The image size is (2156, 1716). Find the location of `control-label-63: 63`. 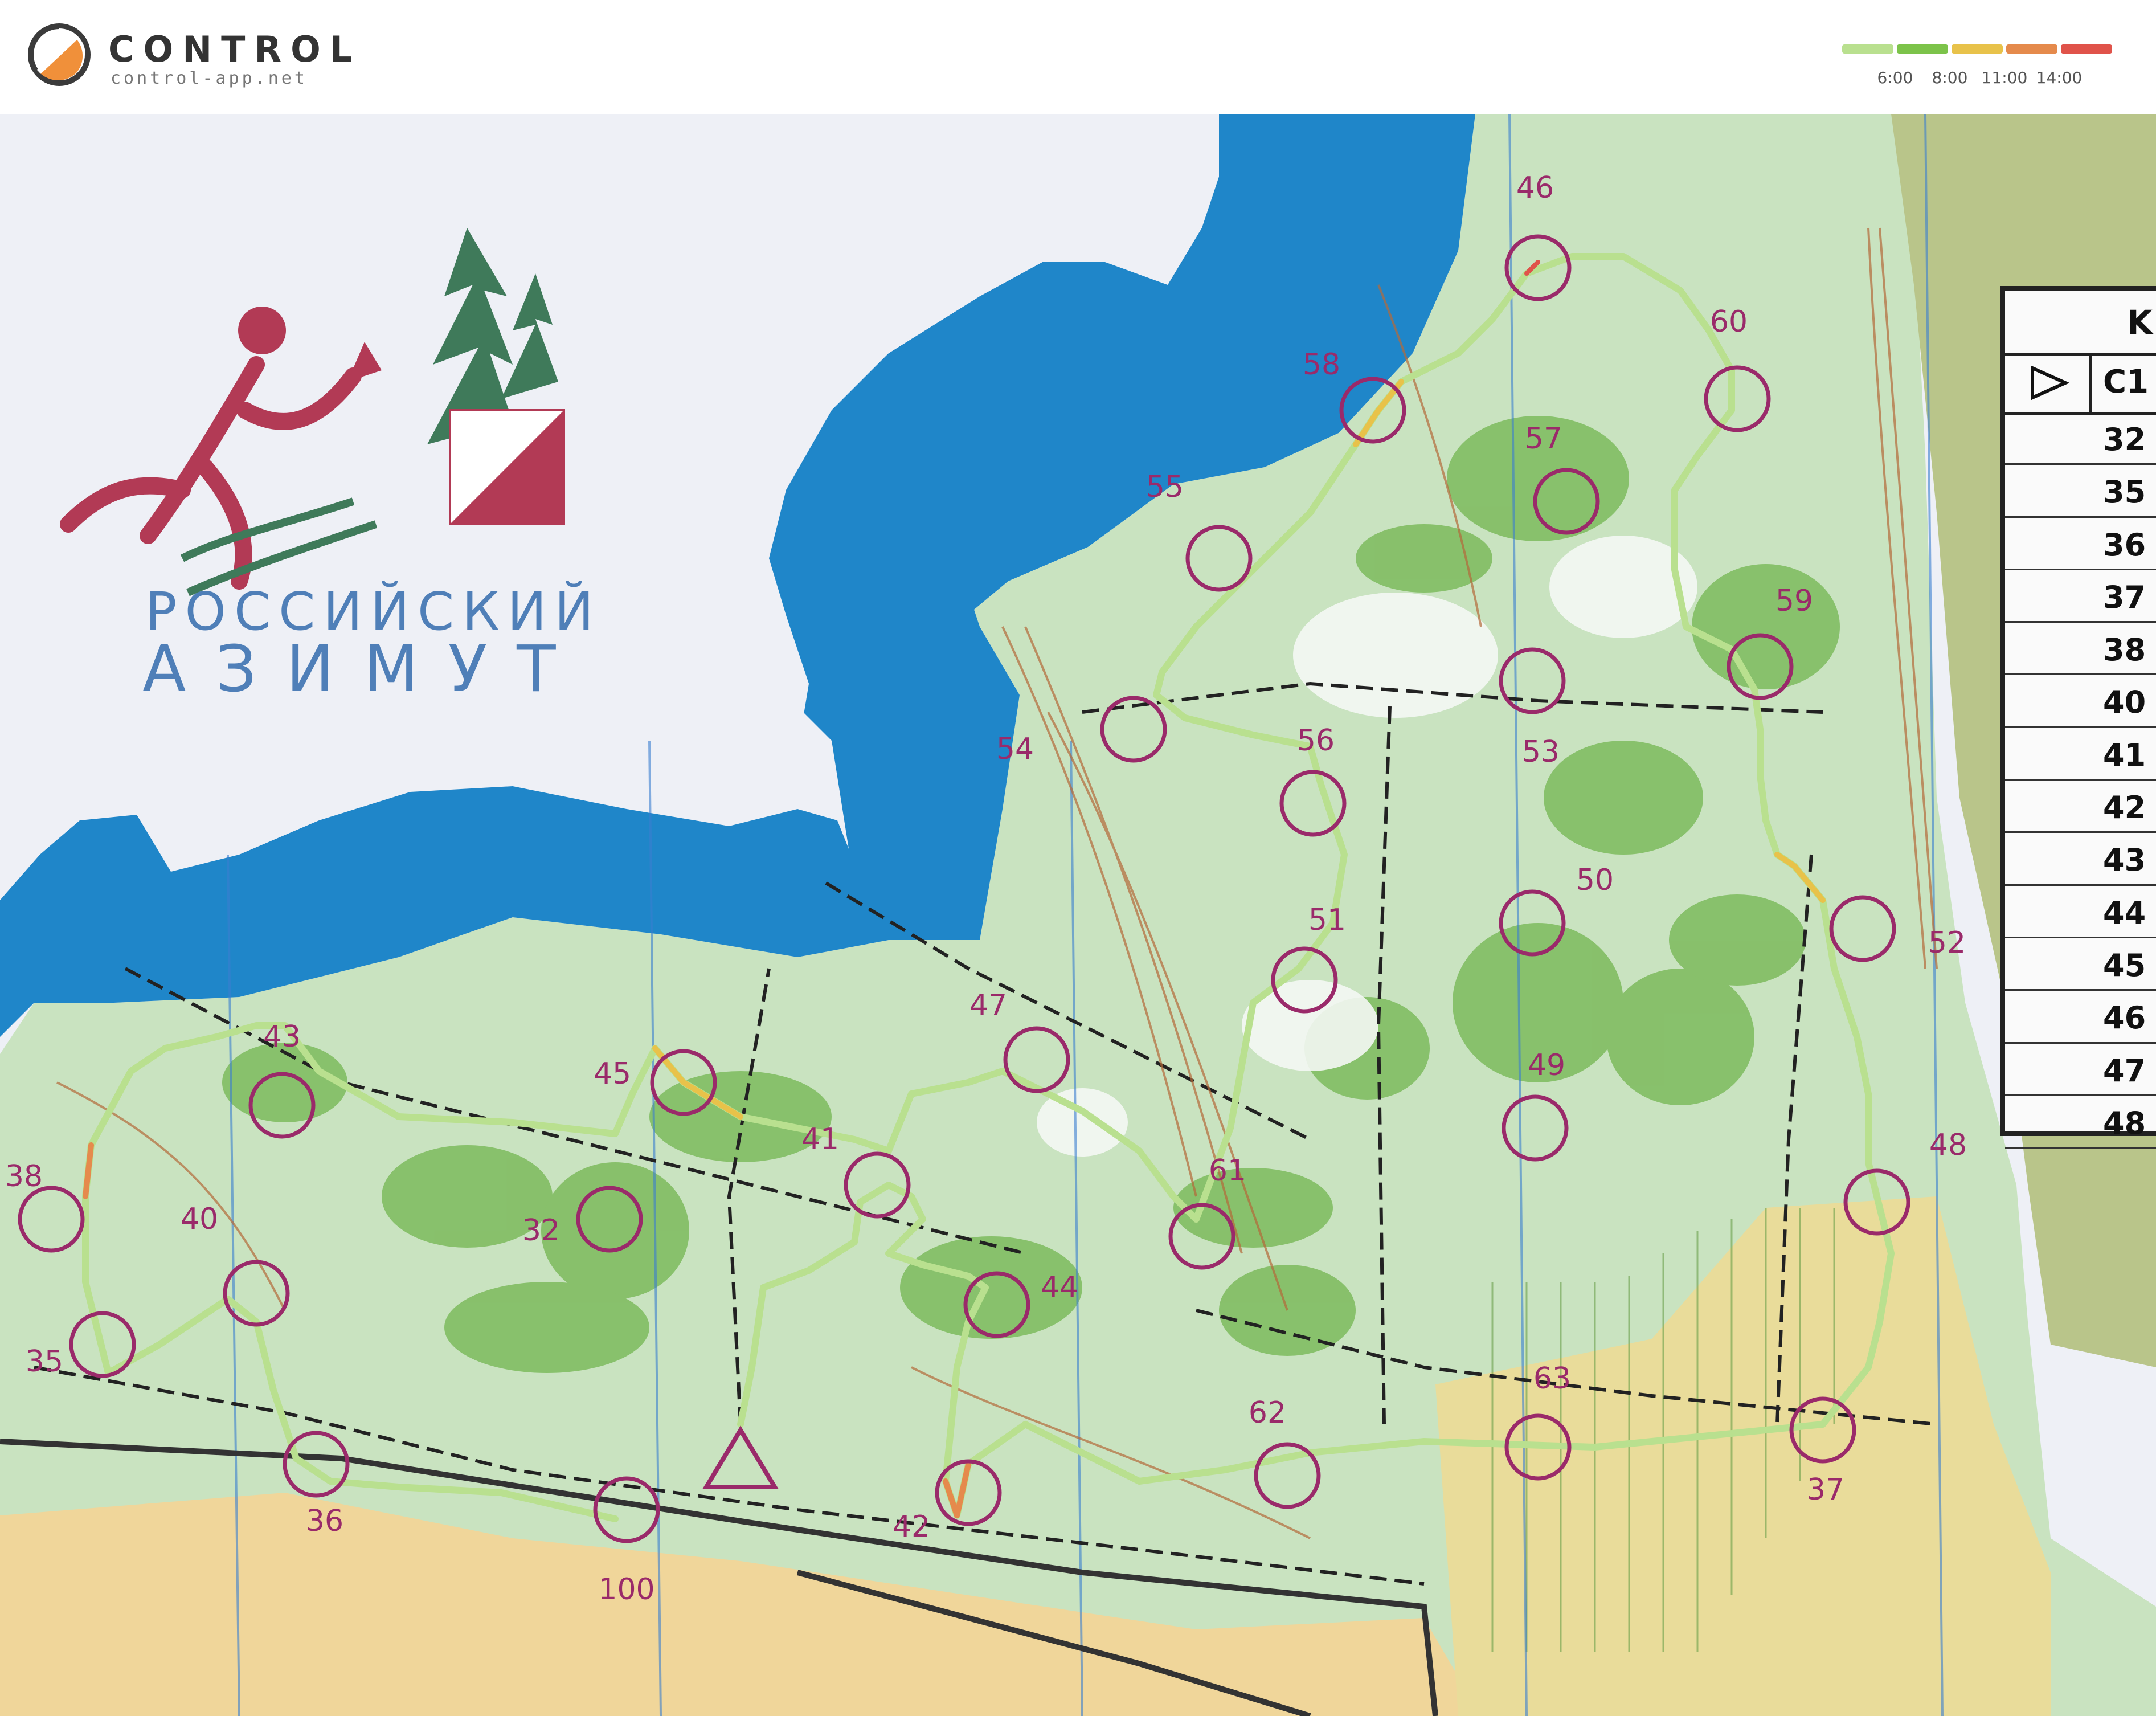

control-label-63: 63 is located at coordinates (1552, 1379).